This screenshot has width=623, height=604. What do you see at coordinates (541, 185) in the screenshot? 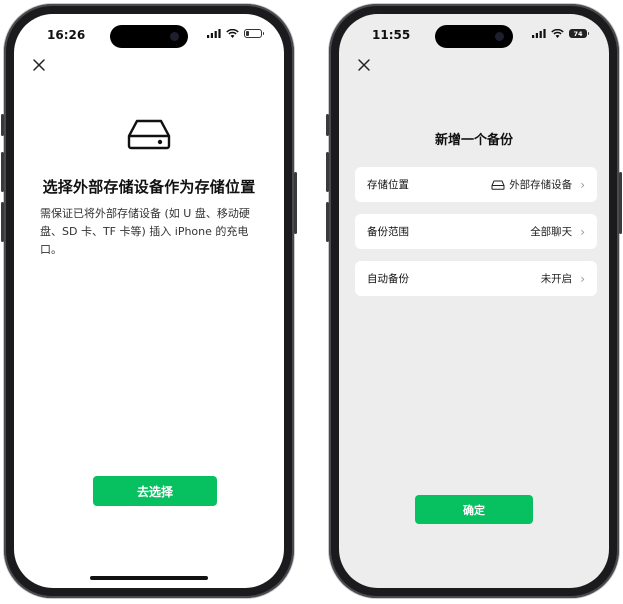
I see `setting-value-text: 外部存储设备` at bounding box center [541, 185].